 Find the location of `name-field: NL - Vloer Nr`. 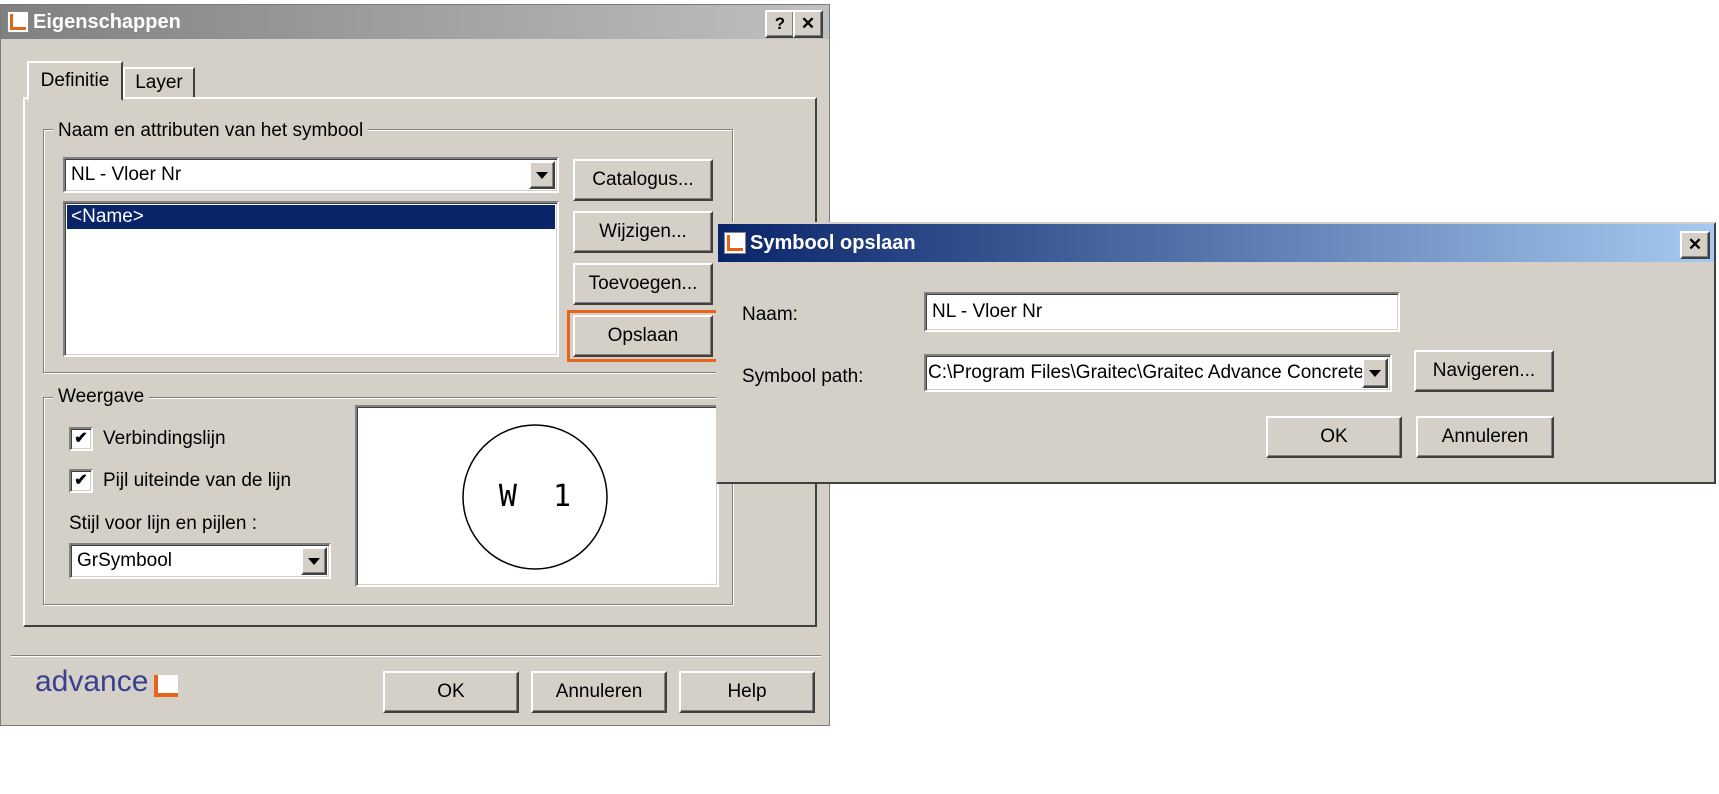

name-field: NL - Vloer Nr is located at coordinates (1162, 312).